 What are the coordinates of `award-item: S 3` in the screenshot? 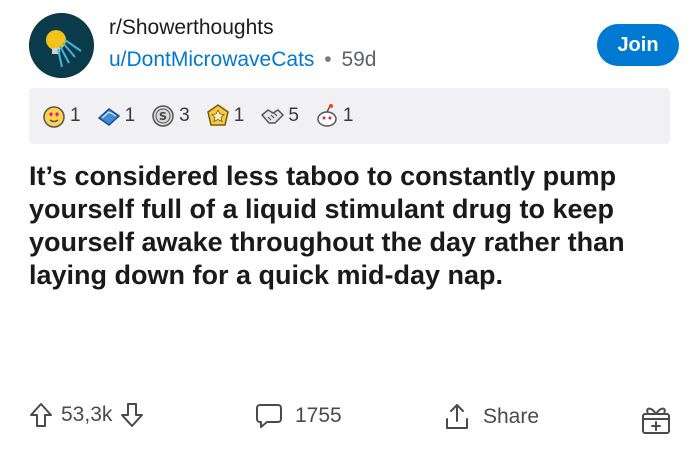 It's located at (170, 116).